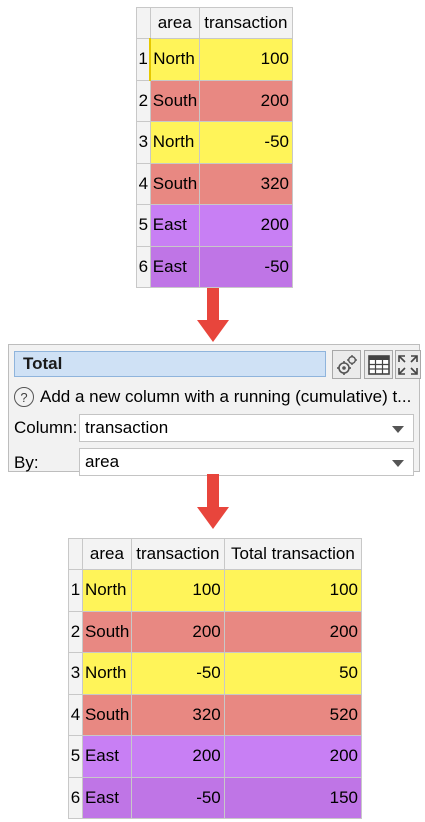 This screenshot has height=822, width=425. I want to click on by-label: By:, so click(26, 462).